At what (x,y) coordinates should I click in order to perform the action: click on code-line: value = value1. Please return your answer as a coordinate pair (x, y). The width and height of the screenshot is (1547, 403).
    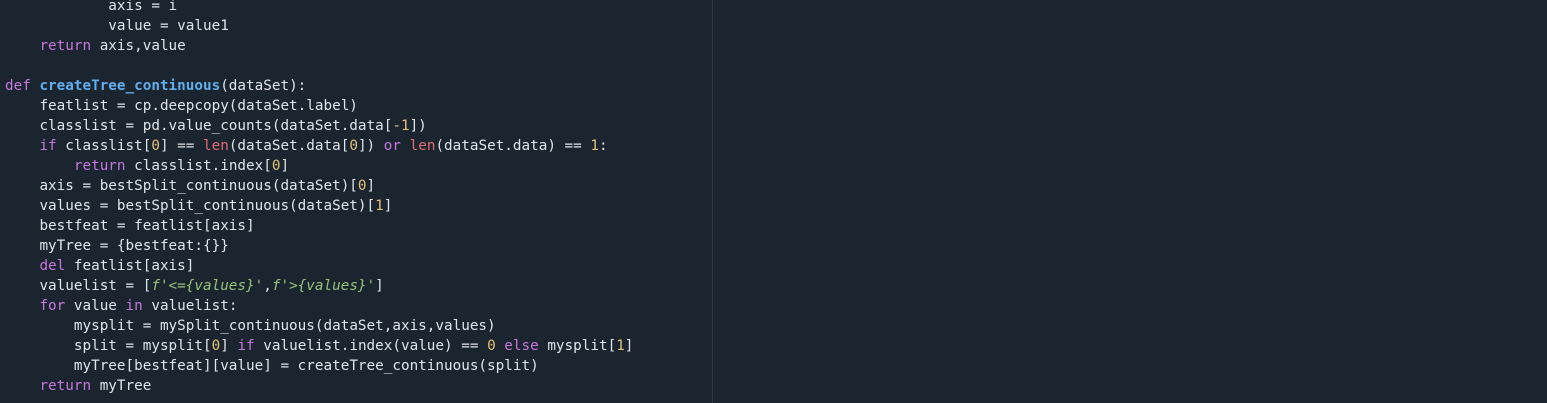
    Looking at the image, I should click on (117, 26).